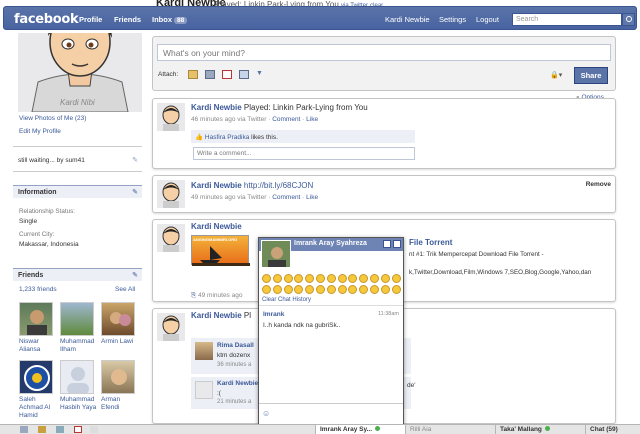 This screenshot has height=434, width=640. What do you see at coordinates (38, 408) in the screenshot?
I see `friend-name: Saleh Achmad Al Hamid` at bounding box center [38, 408].